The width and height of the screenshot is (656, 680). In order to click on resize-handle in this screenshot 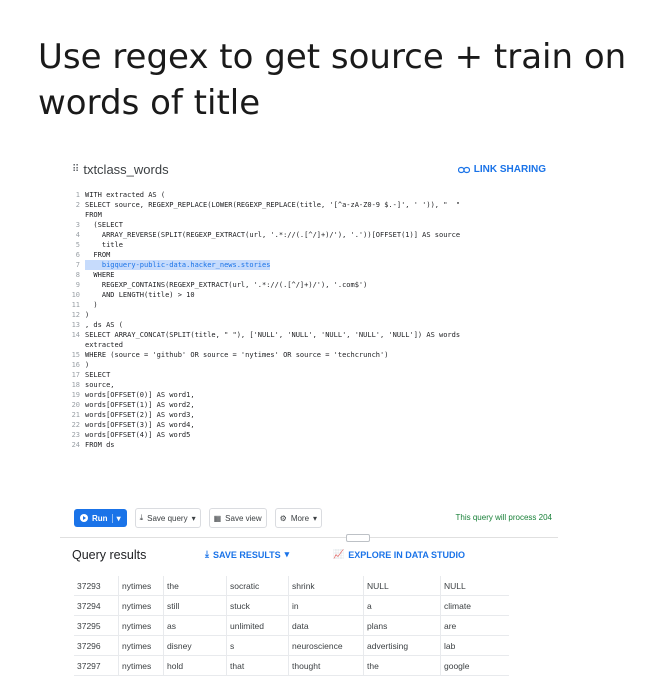, I will do `click(358, 538)`.